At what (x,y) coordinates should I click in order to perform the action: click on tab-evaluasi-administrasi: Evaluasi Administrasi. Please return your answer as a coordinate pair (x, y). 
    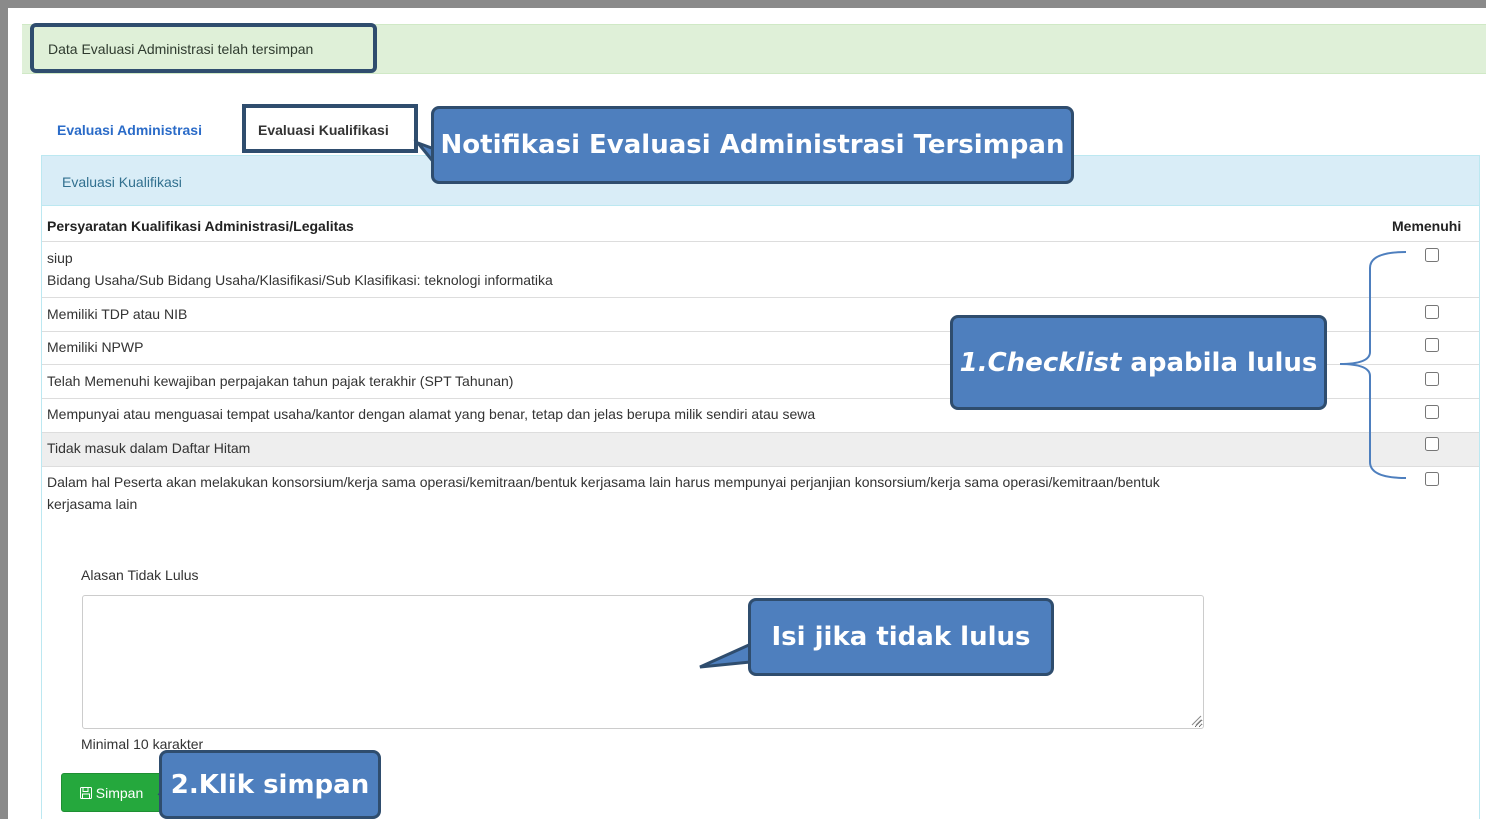
    Looking at the image, I should click on (129, 130).